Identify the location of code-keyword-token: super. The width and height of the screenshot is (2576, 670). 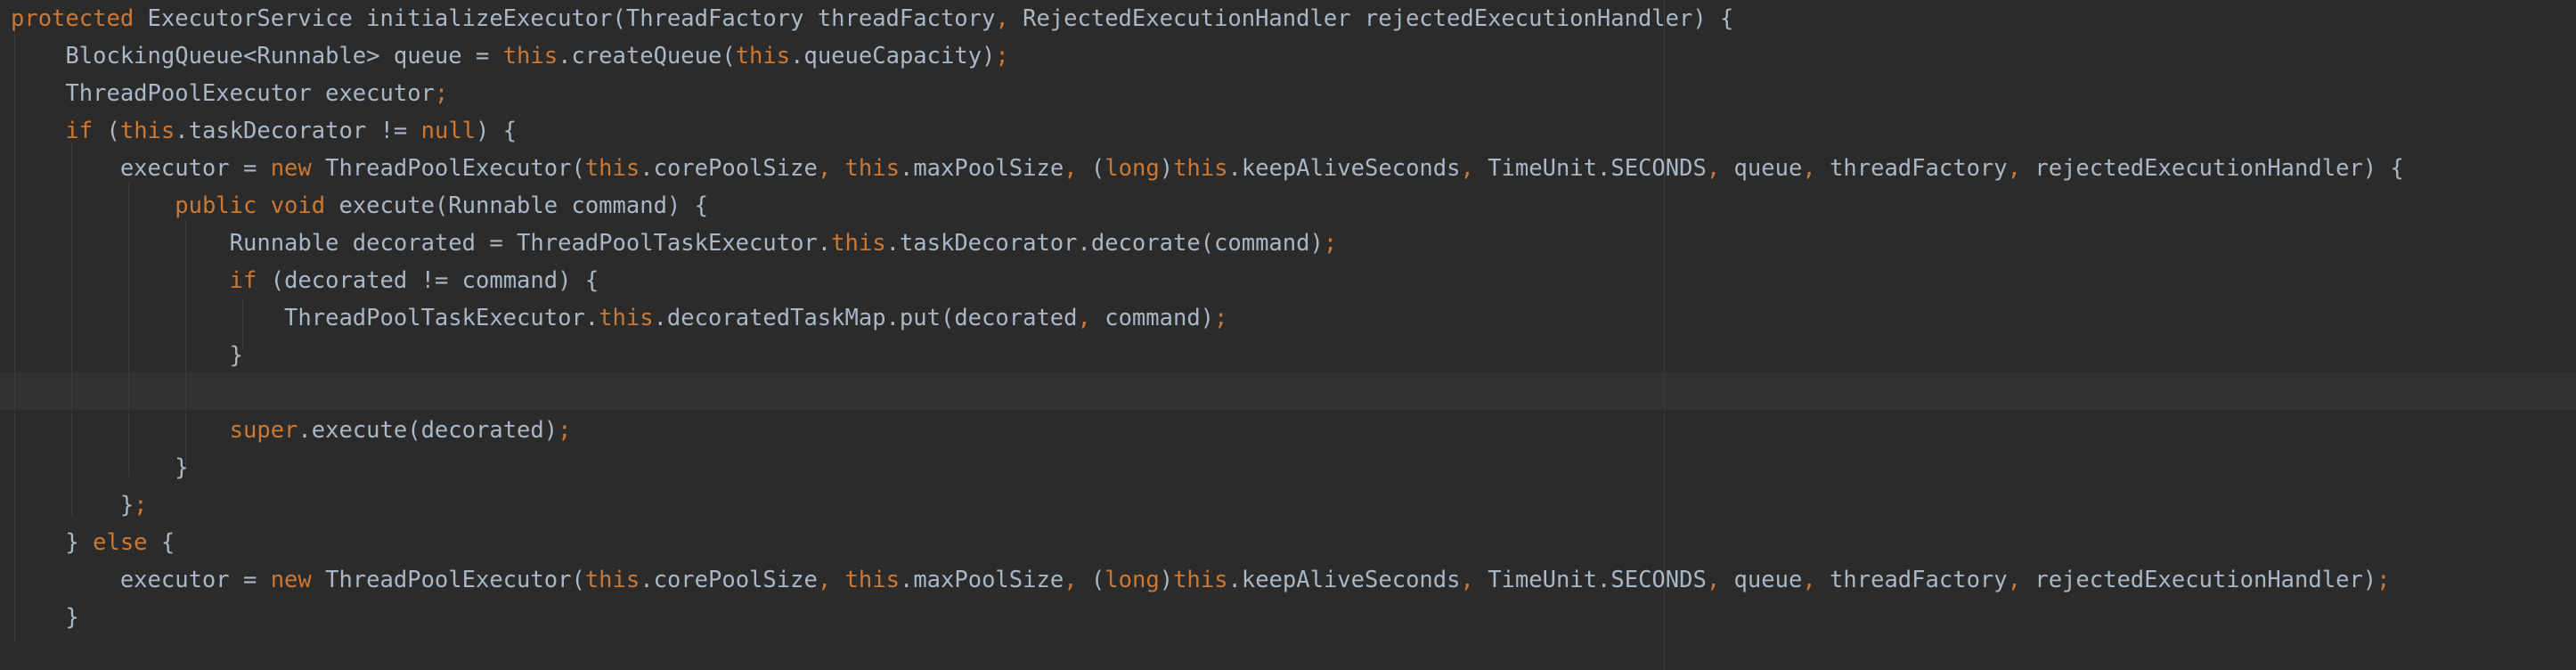
(263, 430).